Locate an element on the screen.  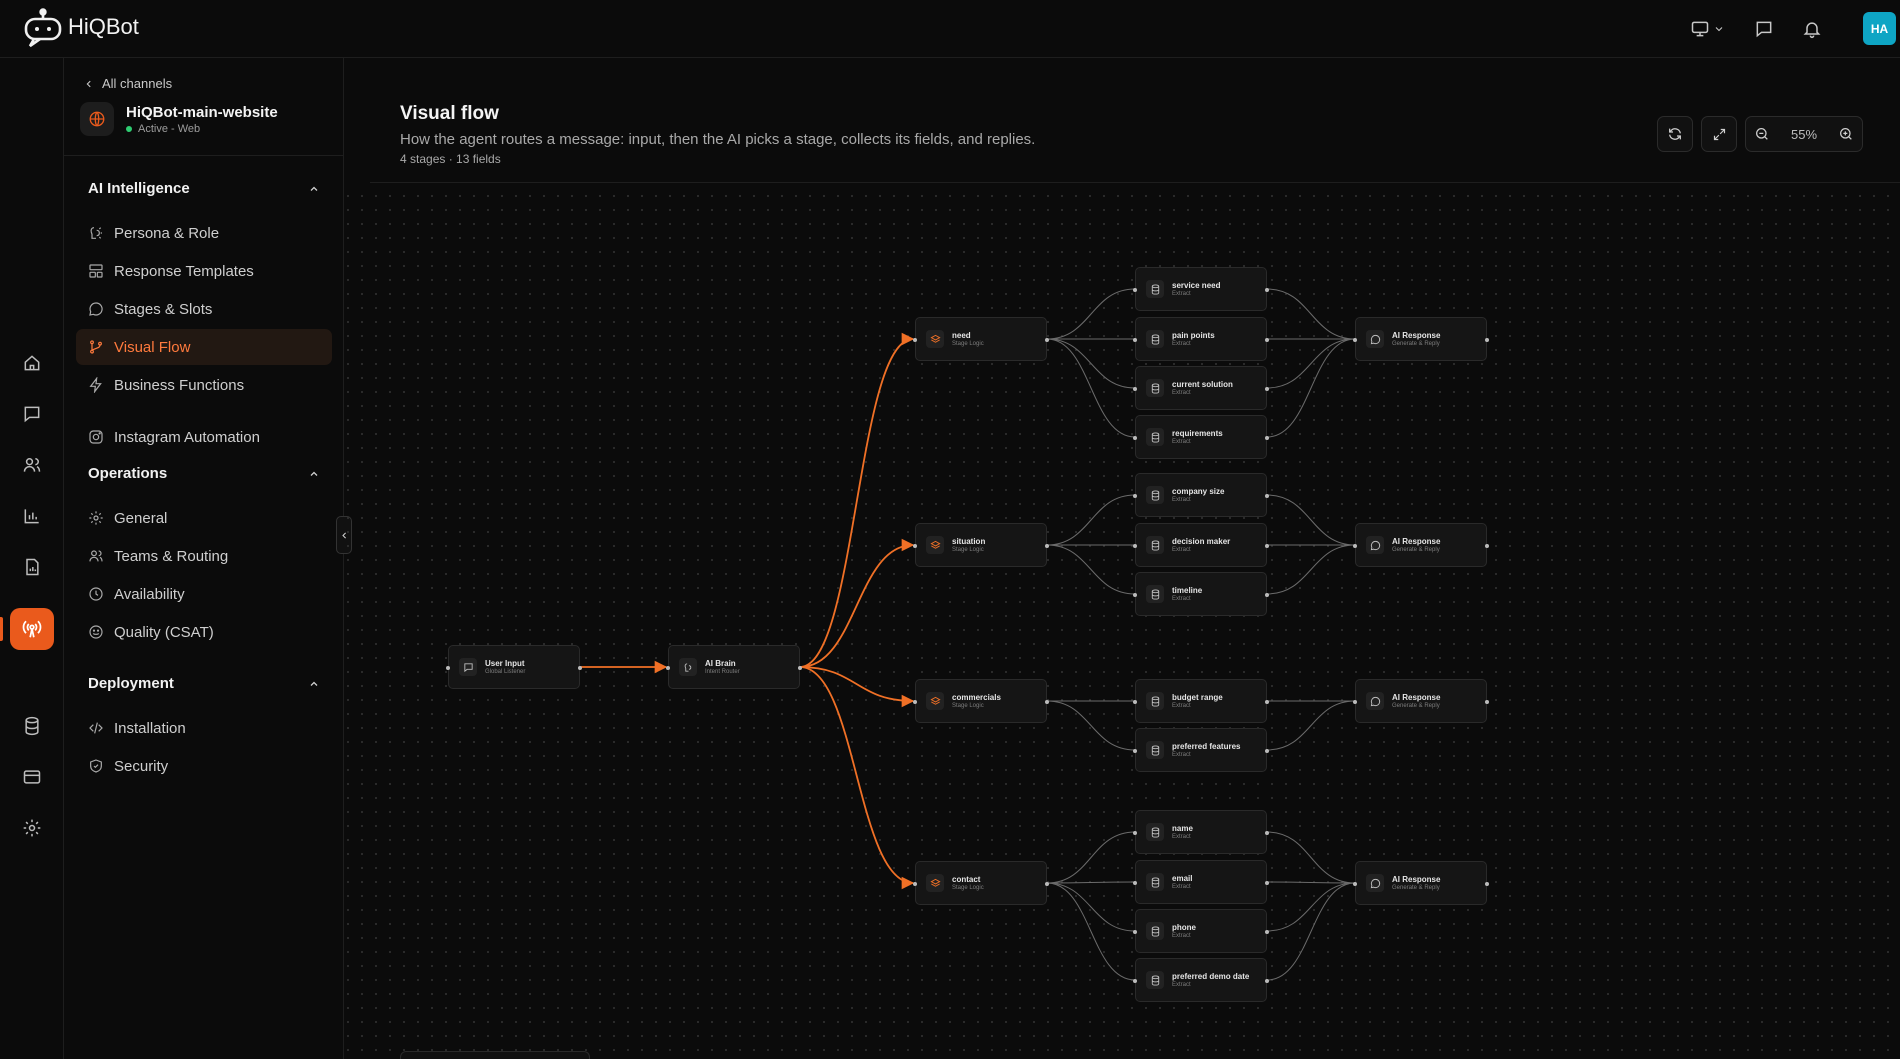
node-field-requirements: requirements Extract is located at coordinates (1201, 437).